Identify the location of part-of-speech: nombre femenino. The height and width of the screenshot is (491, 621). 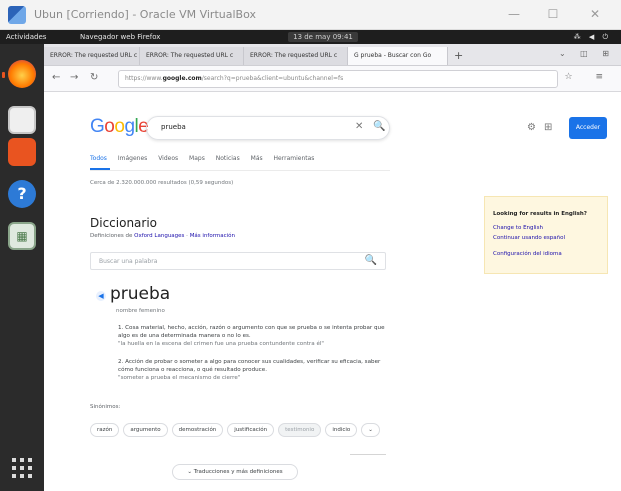
(140, 311).